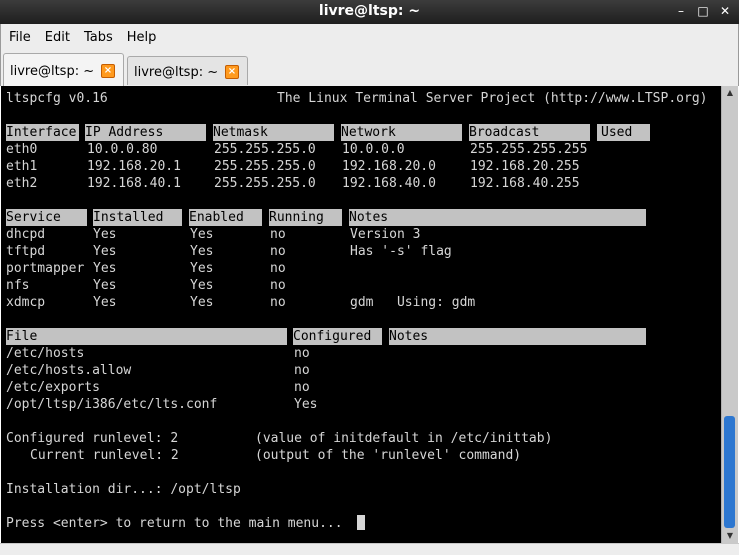  I want to click on menu-help: Help, so click(142, 37).